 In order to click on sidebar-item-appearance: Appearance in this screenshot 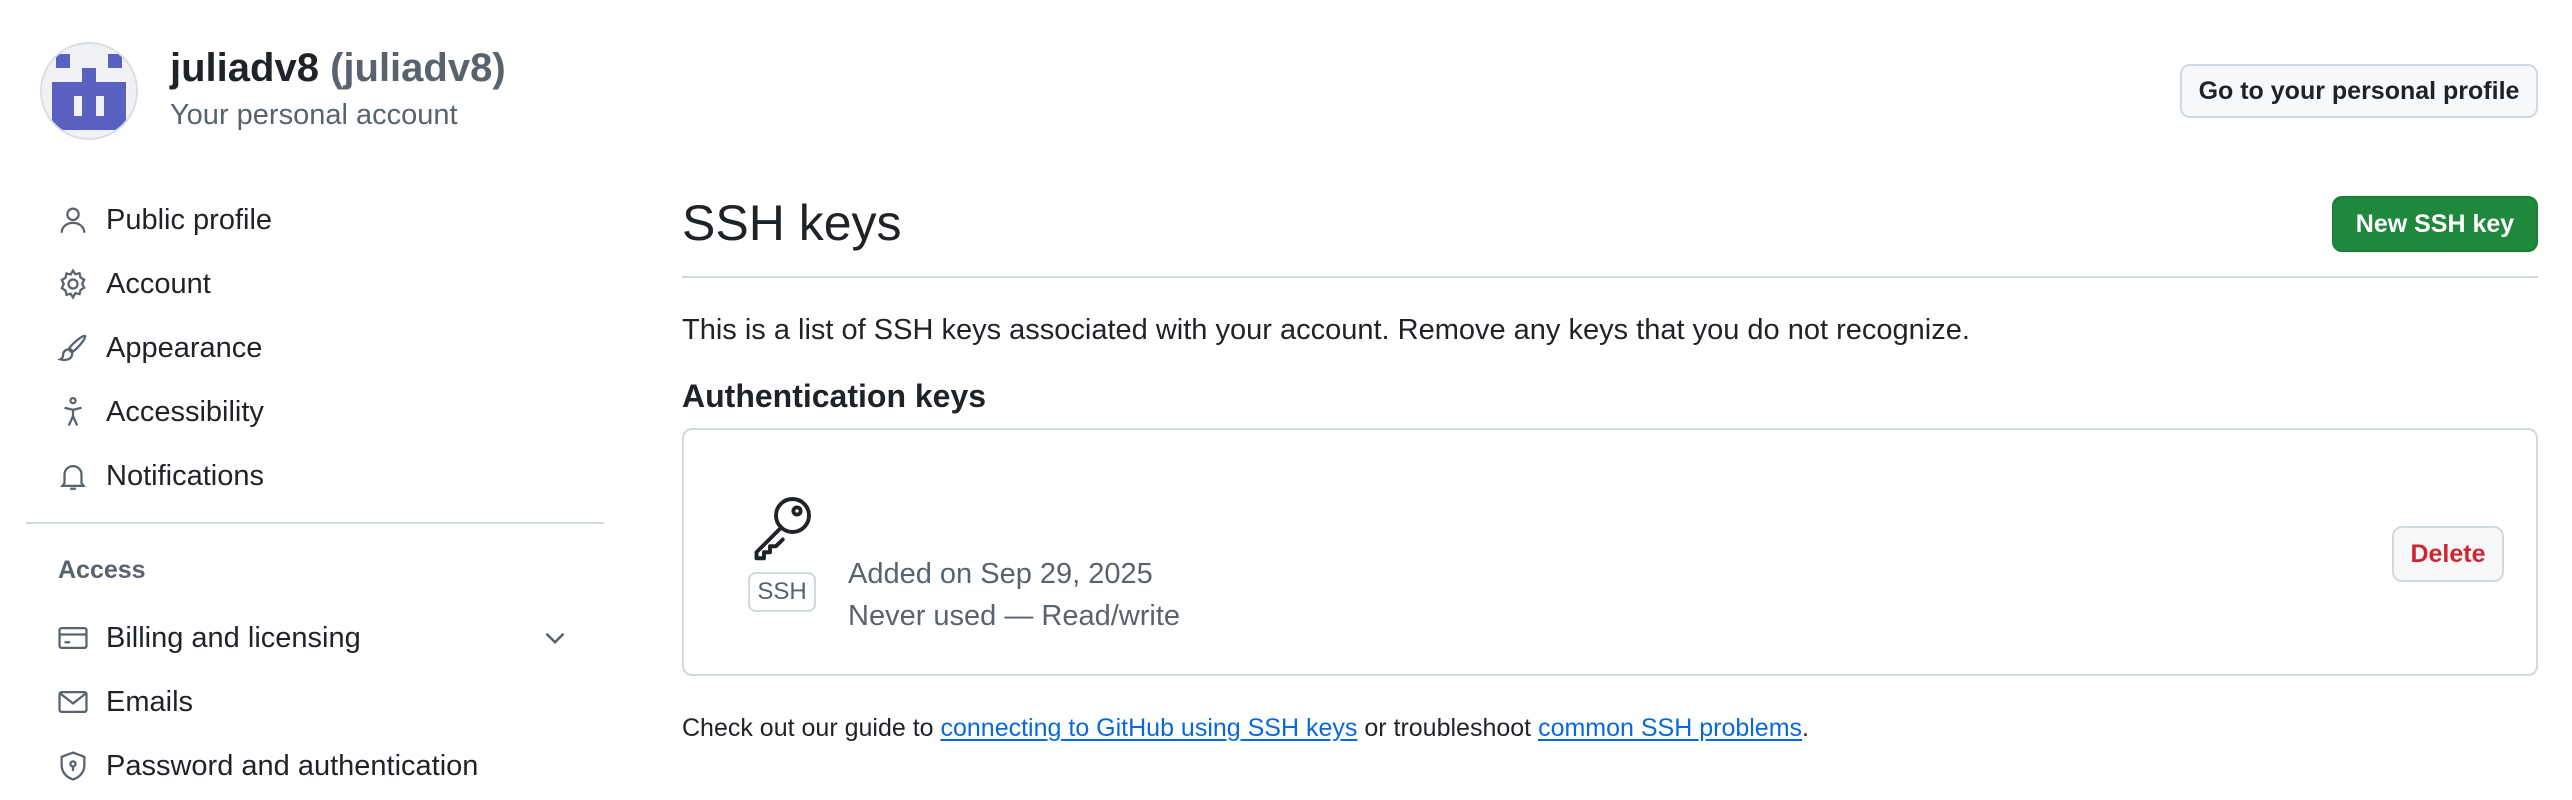, I will do `click(326, 348)`.